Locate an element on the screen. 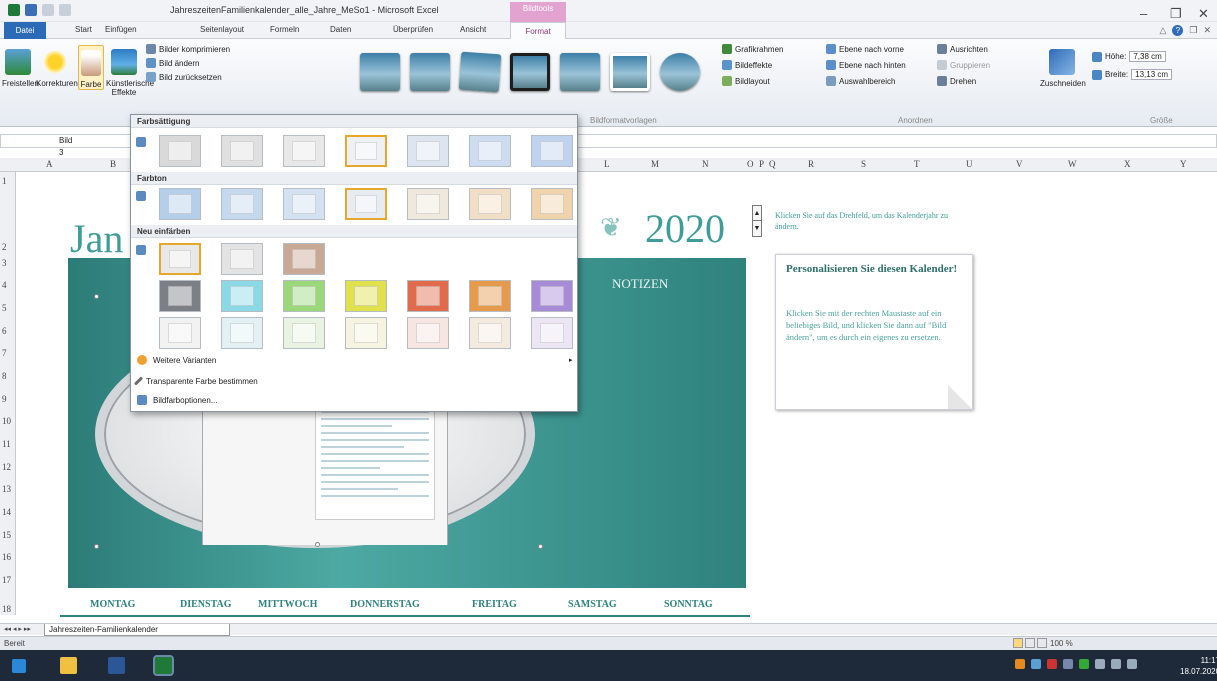 Image resolution: width=1217 pixels, height=681 pixels. tab-formeln: Formeln is located at coordinates (284, 29).